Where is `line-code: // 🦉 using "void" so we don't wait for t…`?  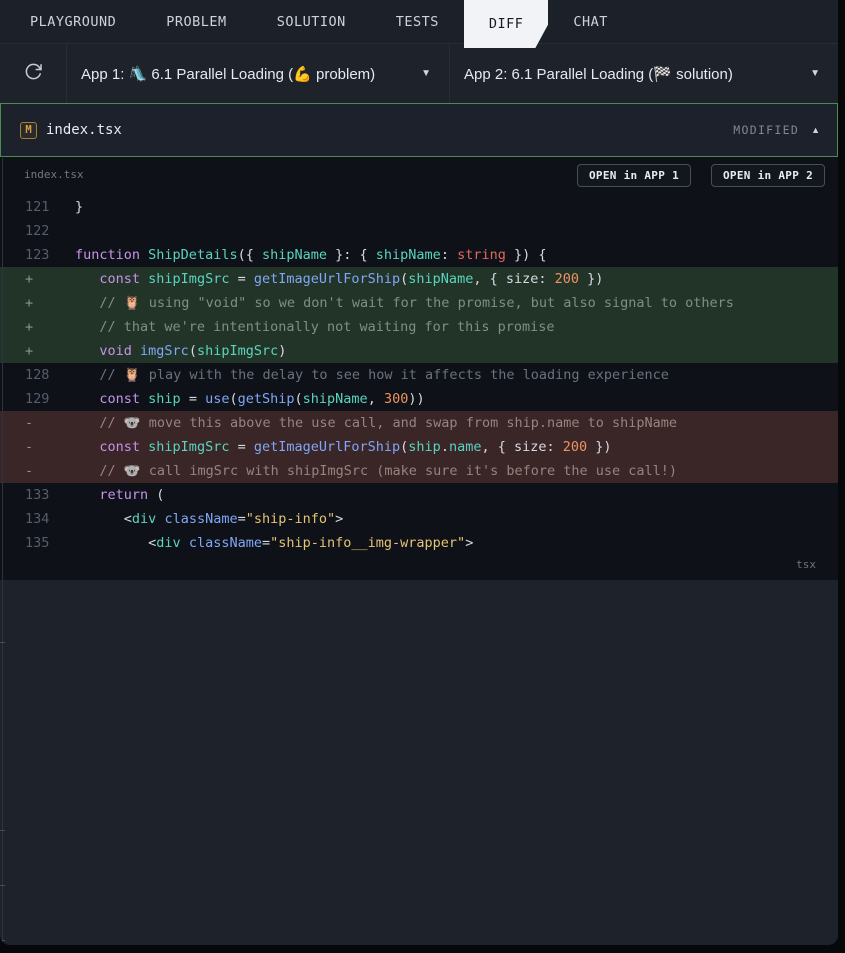
line-code: // 🦉 using "void" so we don't wait for t… is located at coordinates (404, 303).